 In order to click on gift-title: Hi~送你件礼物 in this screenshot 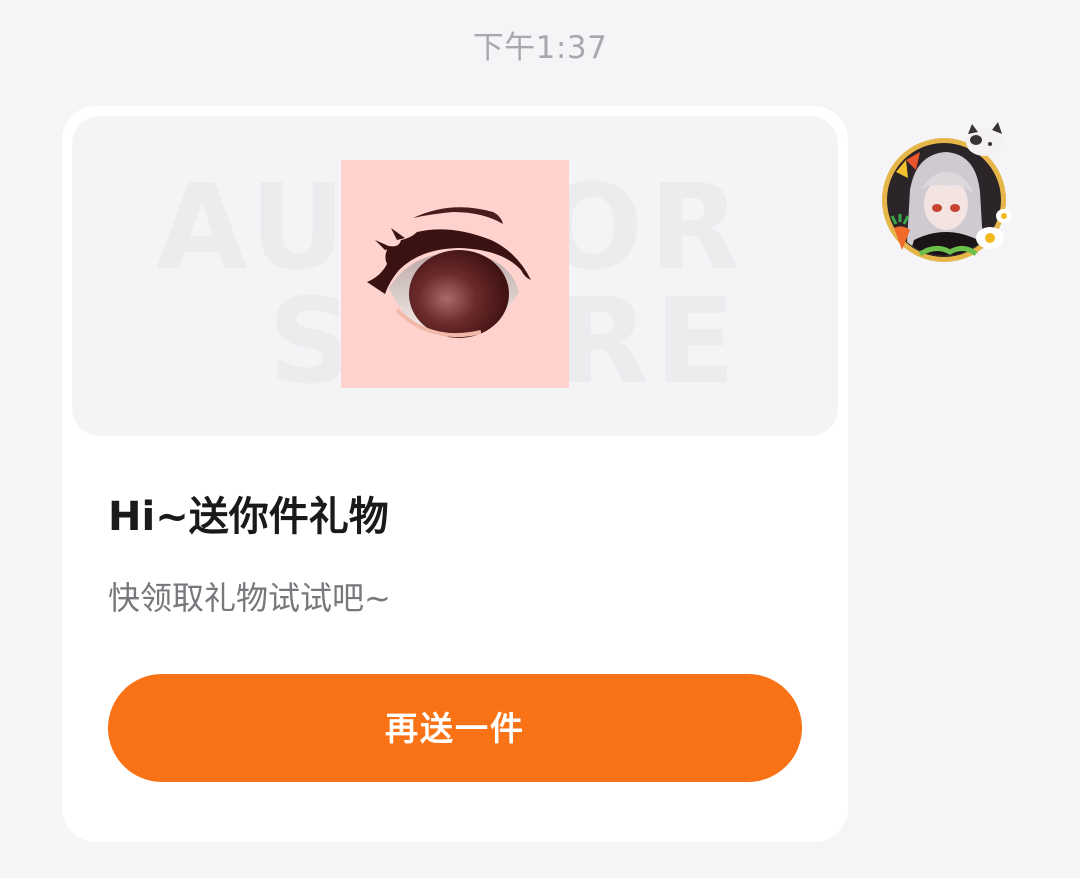, I will do `click(248, 517)`.